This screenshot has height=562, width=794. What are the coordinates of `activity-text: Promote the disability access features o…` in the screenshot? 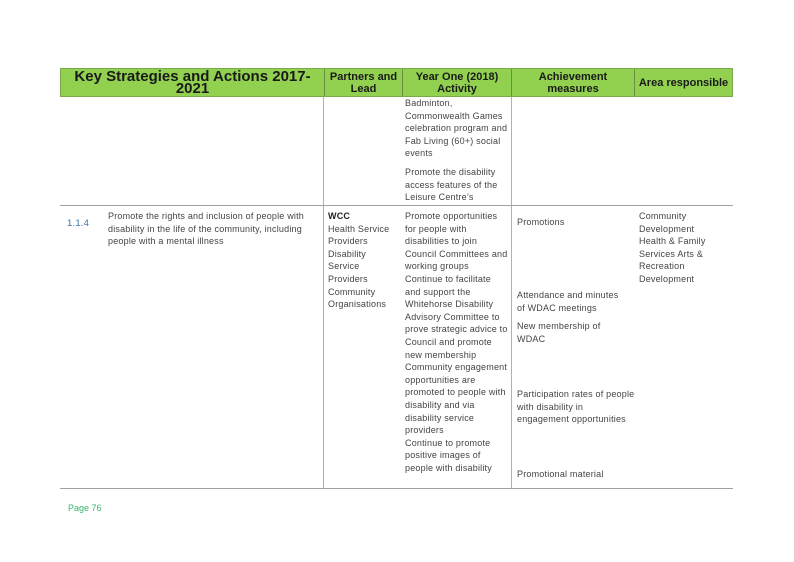 It's located at (451, 184).